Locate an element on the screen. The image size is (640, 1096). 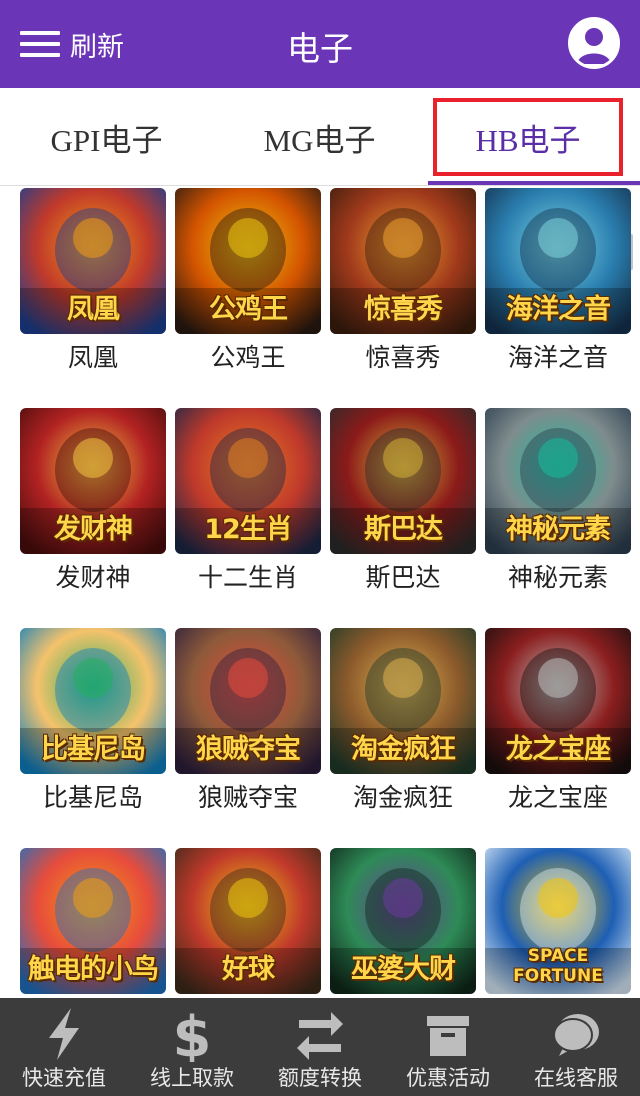
game-name: 凤凰 is located at coordinates (93, 356).